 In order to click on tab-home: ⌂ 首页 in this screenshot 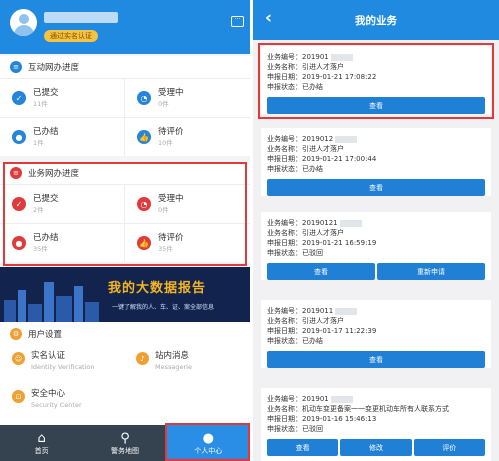, I will do `click(41, 443)`.